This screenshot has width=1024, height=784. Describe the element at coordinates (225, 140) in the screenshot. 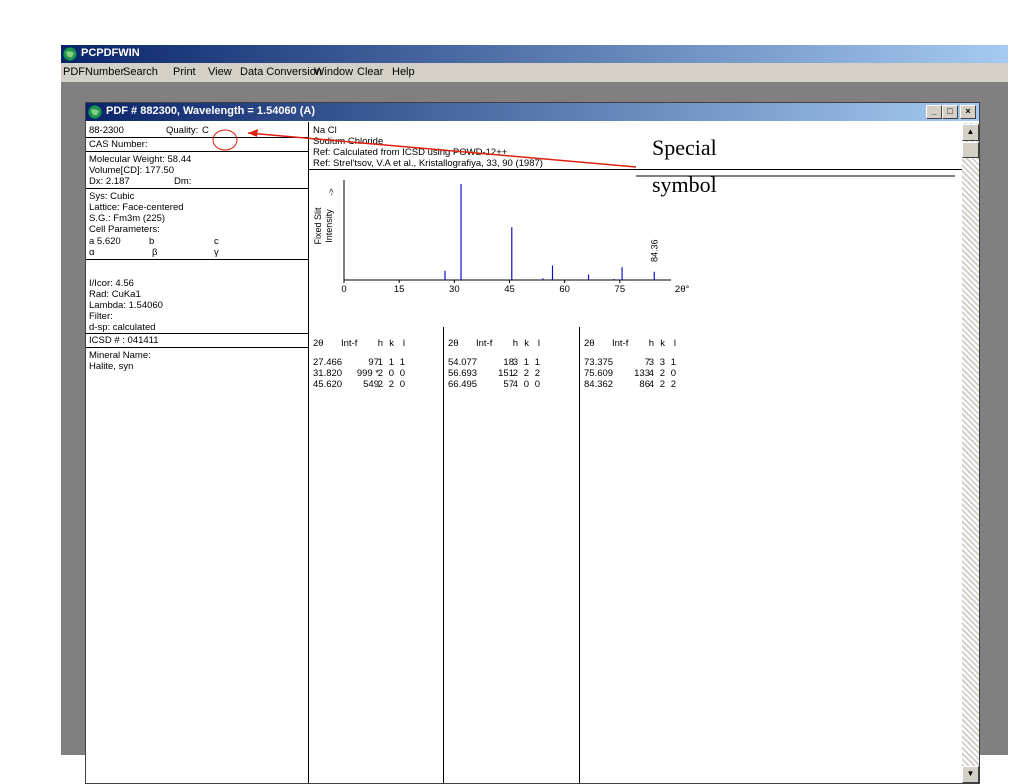

I see `annotation-circle` at that location.